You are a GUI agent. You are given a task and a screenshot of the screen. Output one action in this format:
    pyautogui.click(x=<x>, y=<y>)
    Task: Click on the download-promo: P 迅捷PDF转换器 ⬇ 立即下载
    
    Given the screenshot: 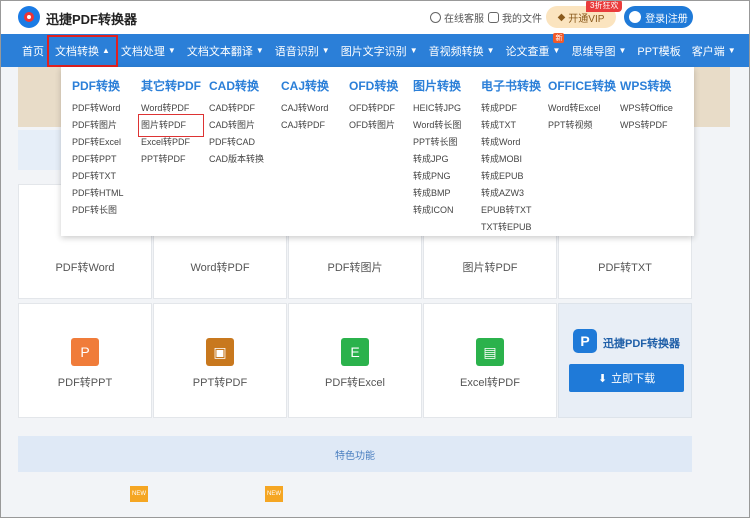 What is the action you would take?
    pyautogui.click(x=625, y=360)
    